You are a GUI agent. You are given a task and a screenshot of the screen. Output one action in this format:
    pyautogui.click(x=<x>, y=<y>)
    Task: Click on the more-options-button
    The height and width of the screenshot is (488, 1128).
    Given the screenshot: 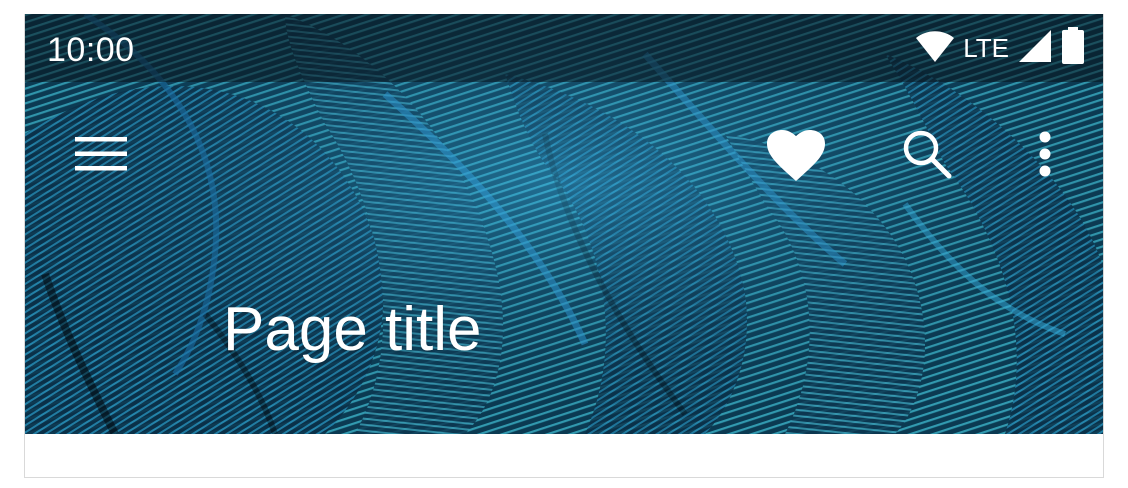 What is the action you would take?
    pyautogui.click(x=1045, y=156)
    